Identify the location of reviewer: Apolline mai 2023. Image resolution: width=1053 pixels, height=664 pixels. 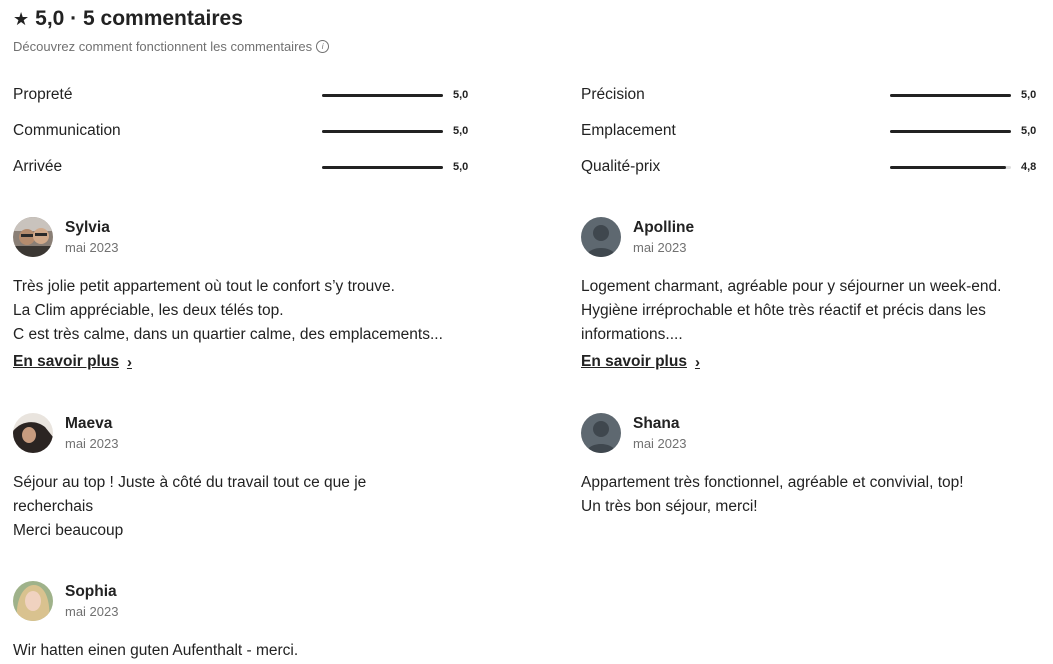
(811, 237).